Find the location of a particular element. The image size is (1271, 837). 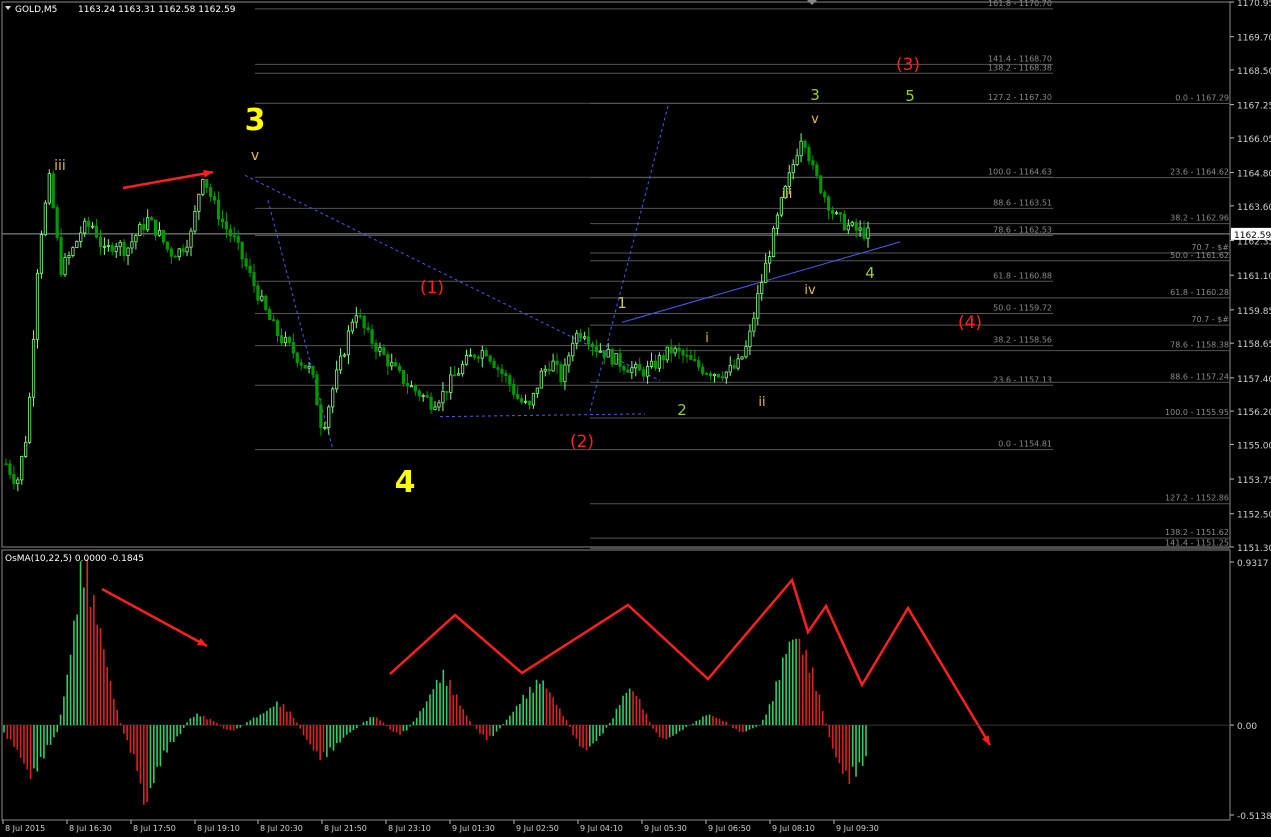

price-tick-label: 1168.50 is located at coordinates (1254, 72).